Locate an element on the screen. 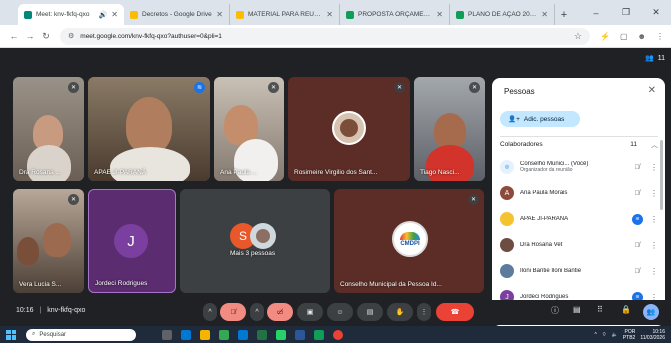  hand-icon: ✋ is located at coordinates (400, 312).